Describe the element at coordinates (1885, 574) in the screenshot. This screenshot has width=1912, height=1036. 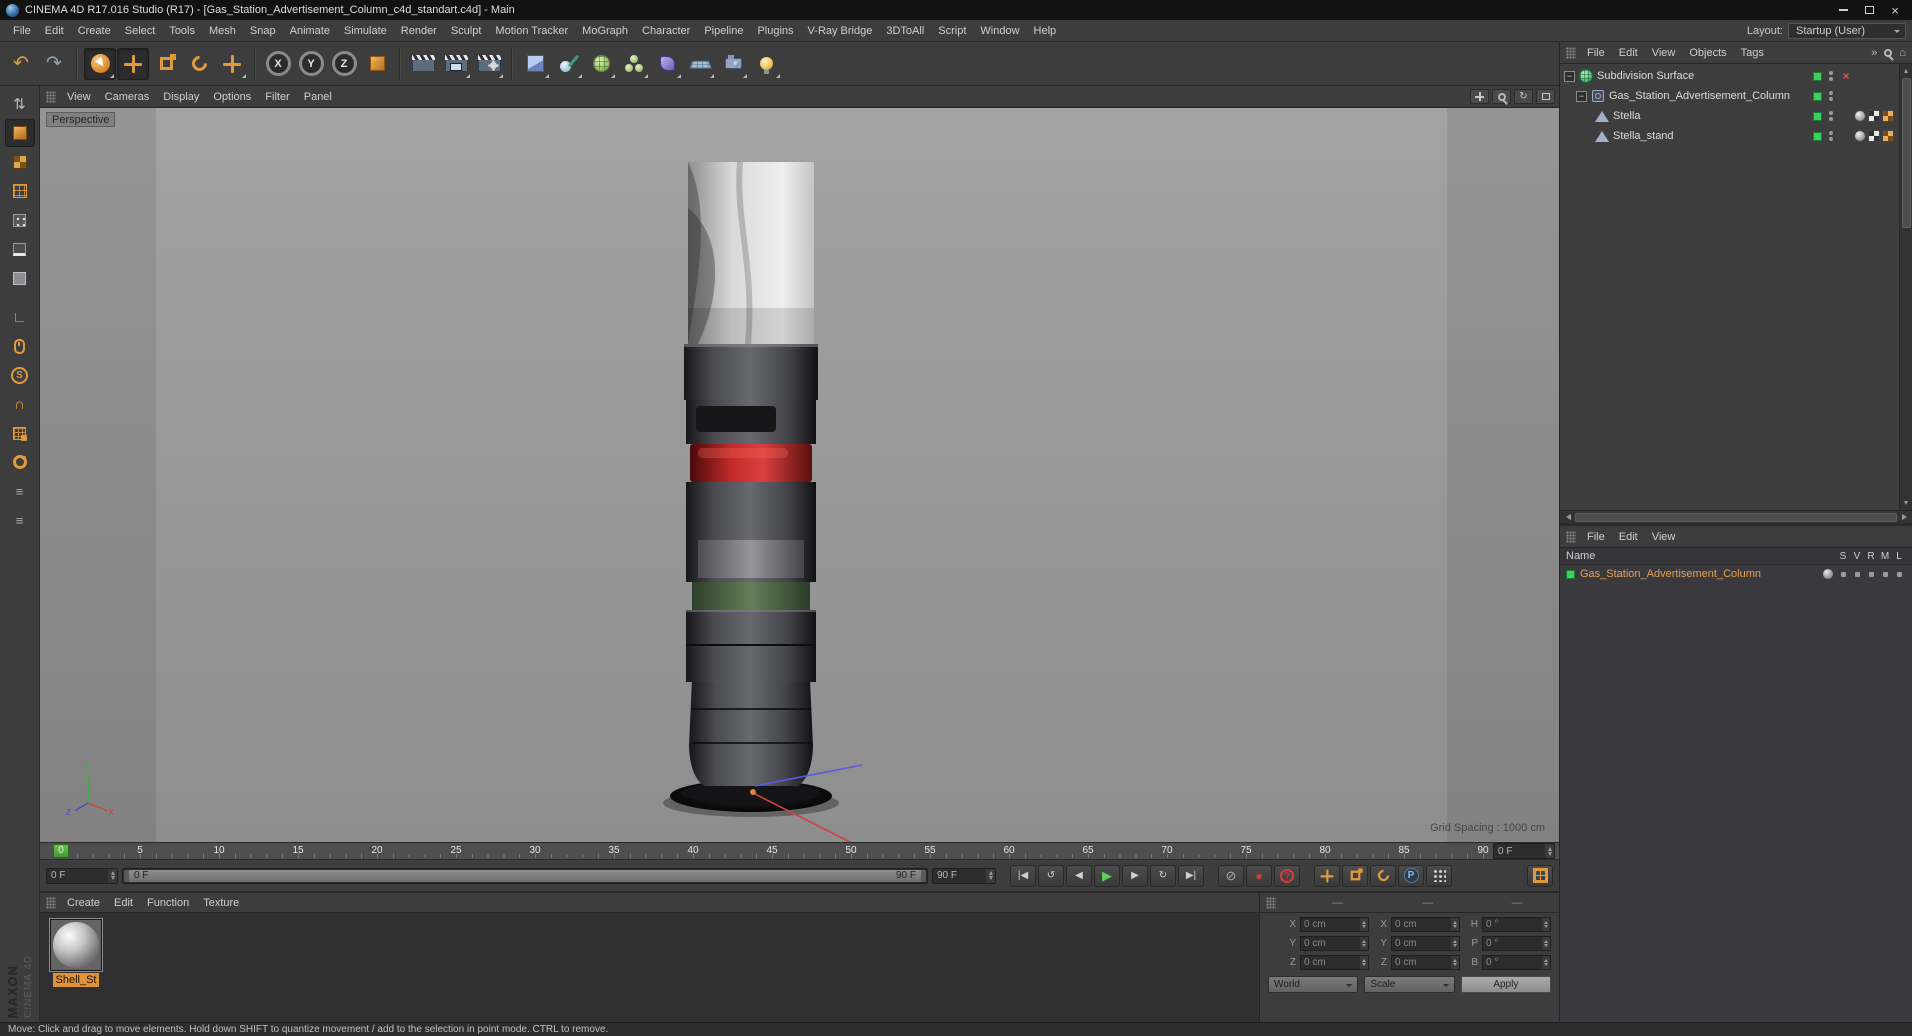
I see `managers-toggle` at that location.